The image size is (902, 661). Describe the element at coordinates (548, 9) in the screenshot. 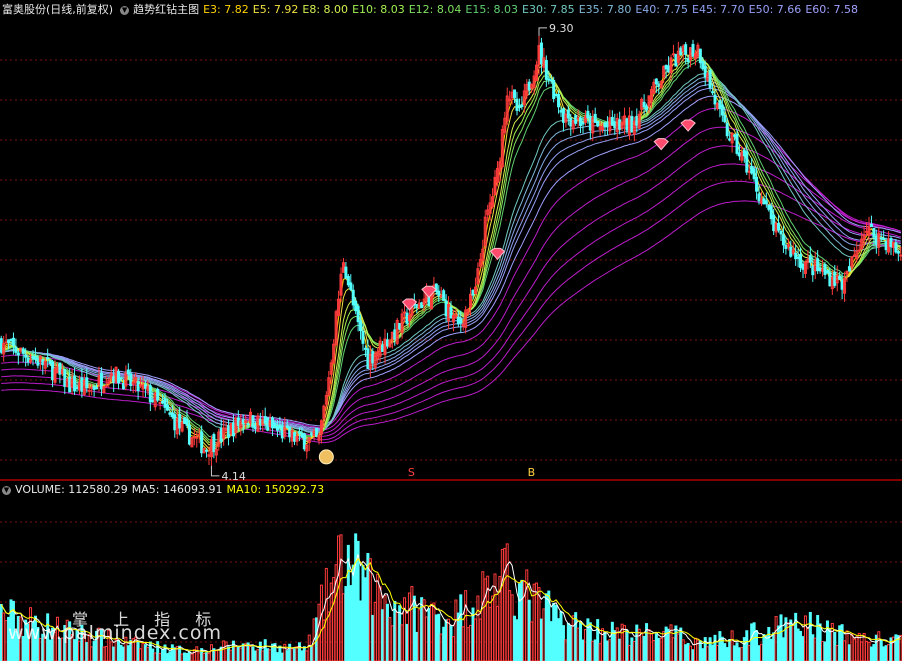

I see `ema-readout: E30: 7.85` at that location.